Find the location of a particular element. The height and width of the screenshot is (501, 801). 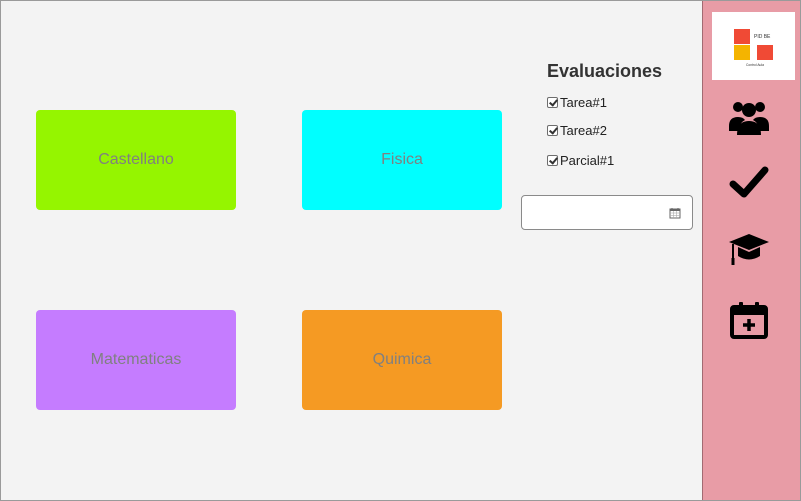

logo-icon: PID BE Control Aula is located at coordinates (753, 48).